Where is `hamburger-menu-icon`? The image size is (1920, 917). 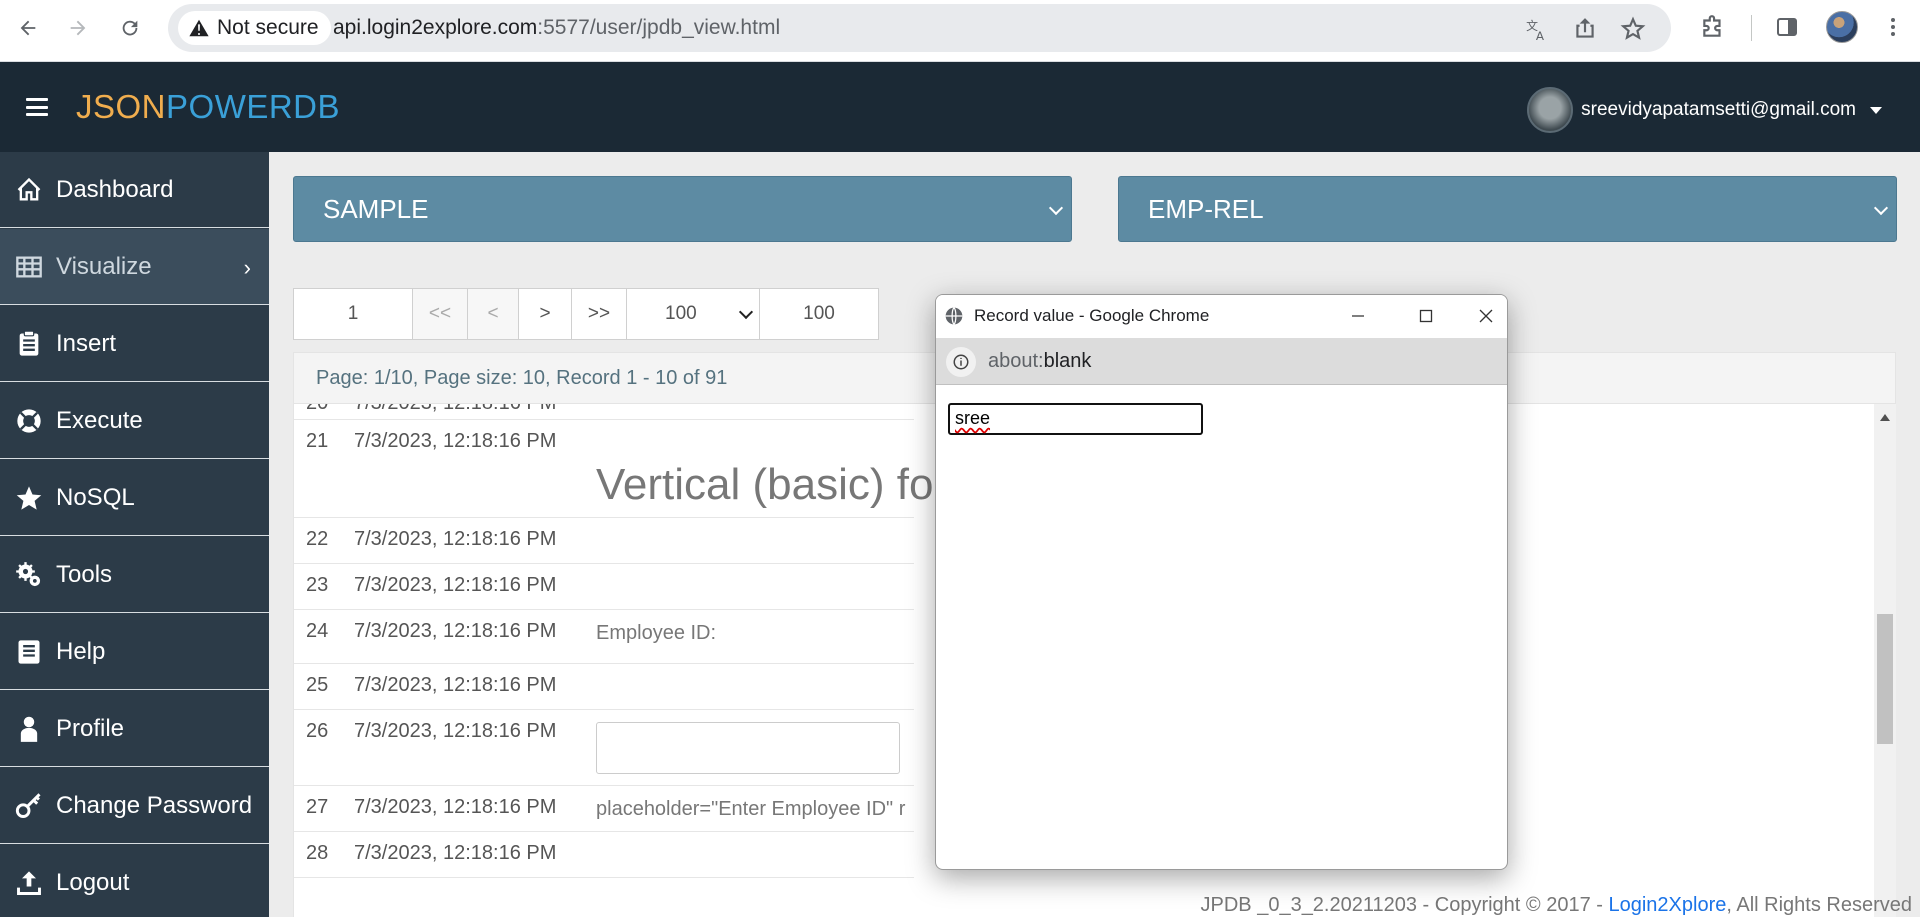 hamburger-menu-icon is located at coordinates (37, 107).